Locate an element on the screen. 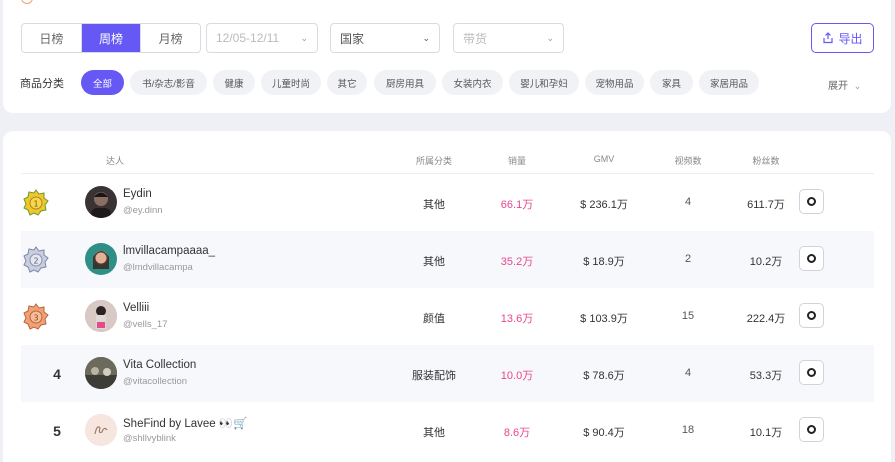 The width and height of the screenshot is (895, 462). svg-text: 1 is located at coordinates (35, 204).